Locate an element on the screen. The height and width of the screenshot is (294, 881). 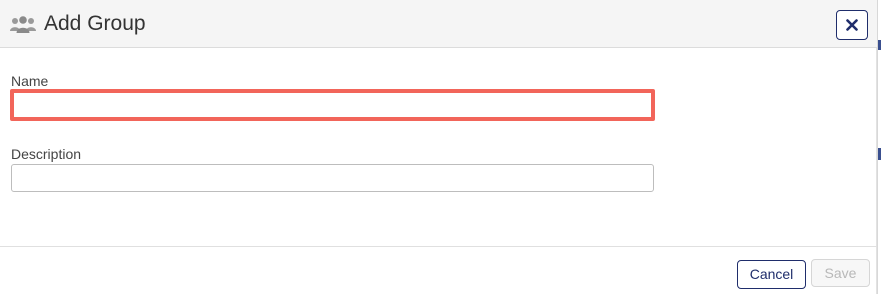
close-icon is located at coordinates (852, 25).